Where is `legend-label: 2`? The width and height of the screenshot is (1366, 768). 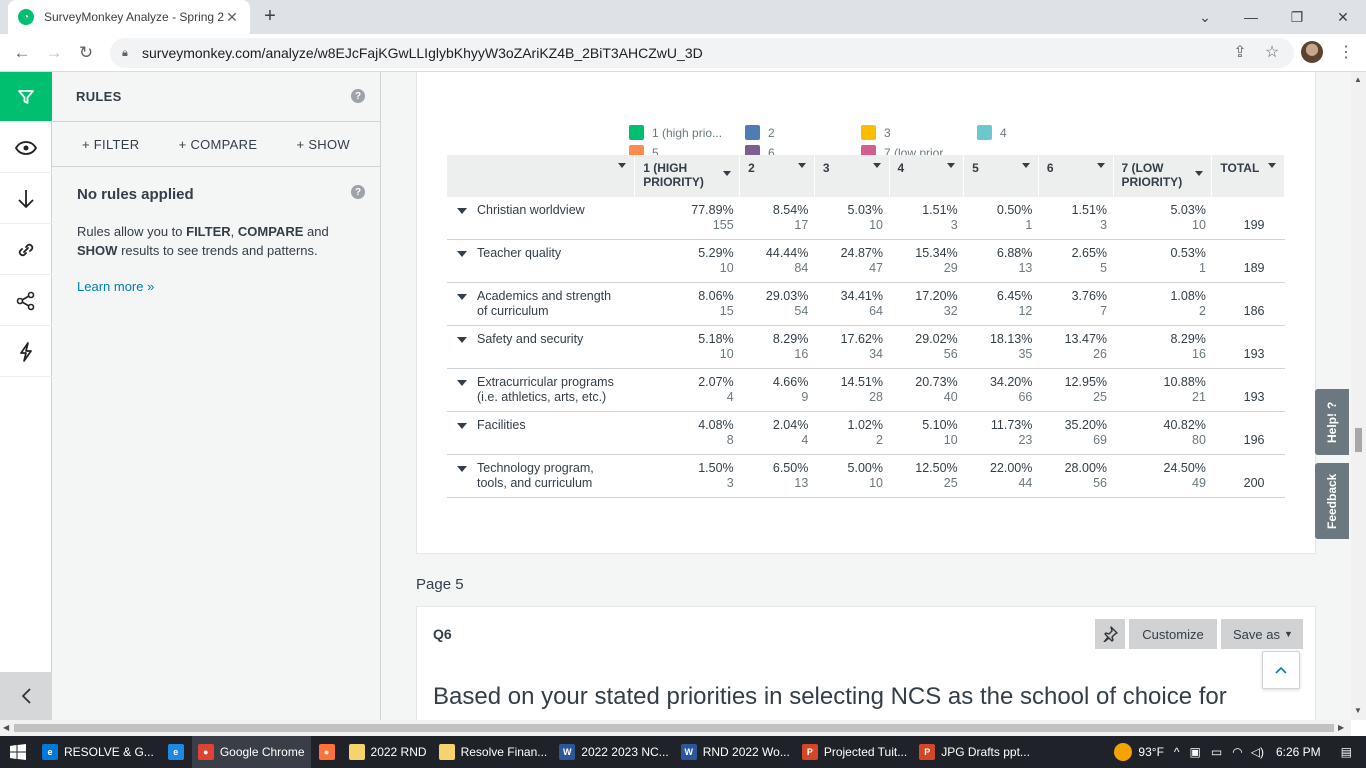 legend-label: 2 is located at coordinates (771, 132).